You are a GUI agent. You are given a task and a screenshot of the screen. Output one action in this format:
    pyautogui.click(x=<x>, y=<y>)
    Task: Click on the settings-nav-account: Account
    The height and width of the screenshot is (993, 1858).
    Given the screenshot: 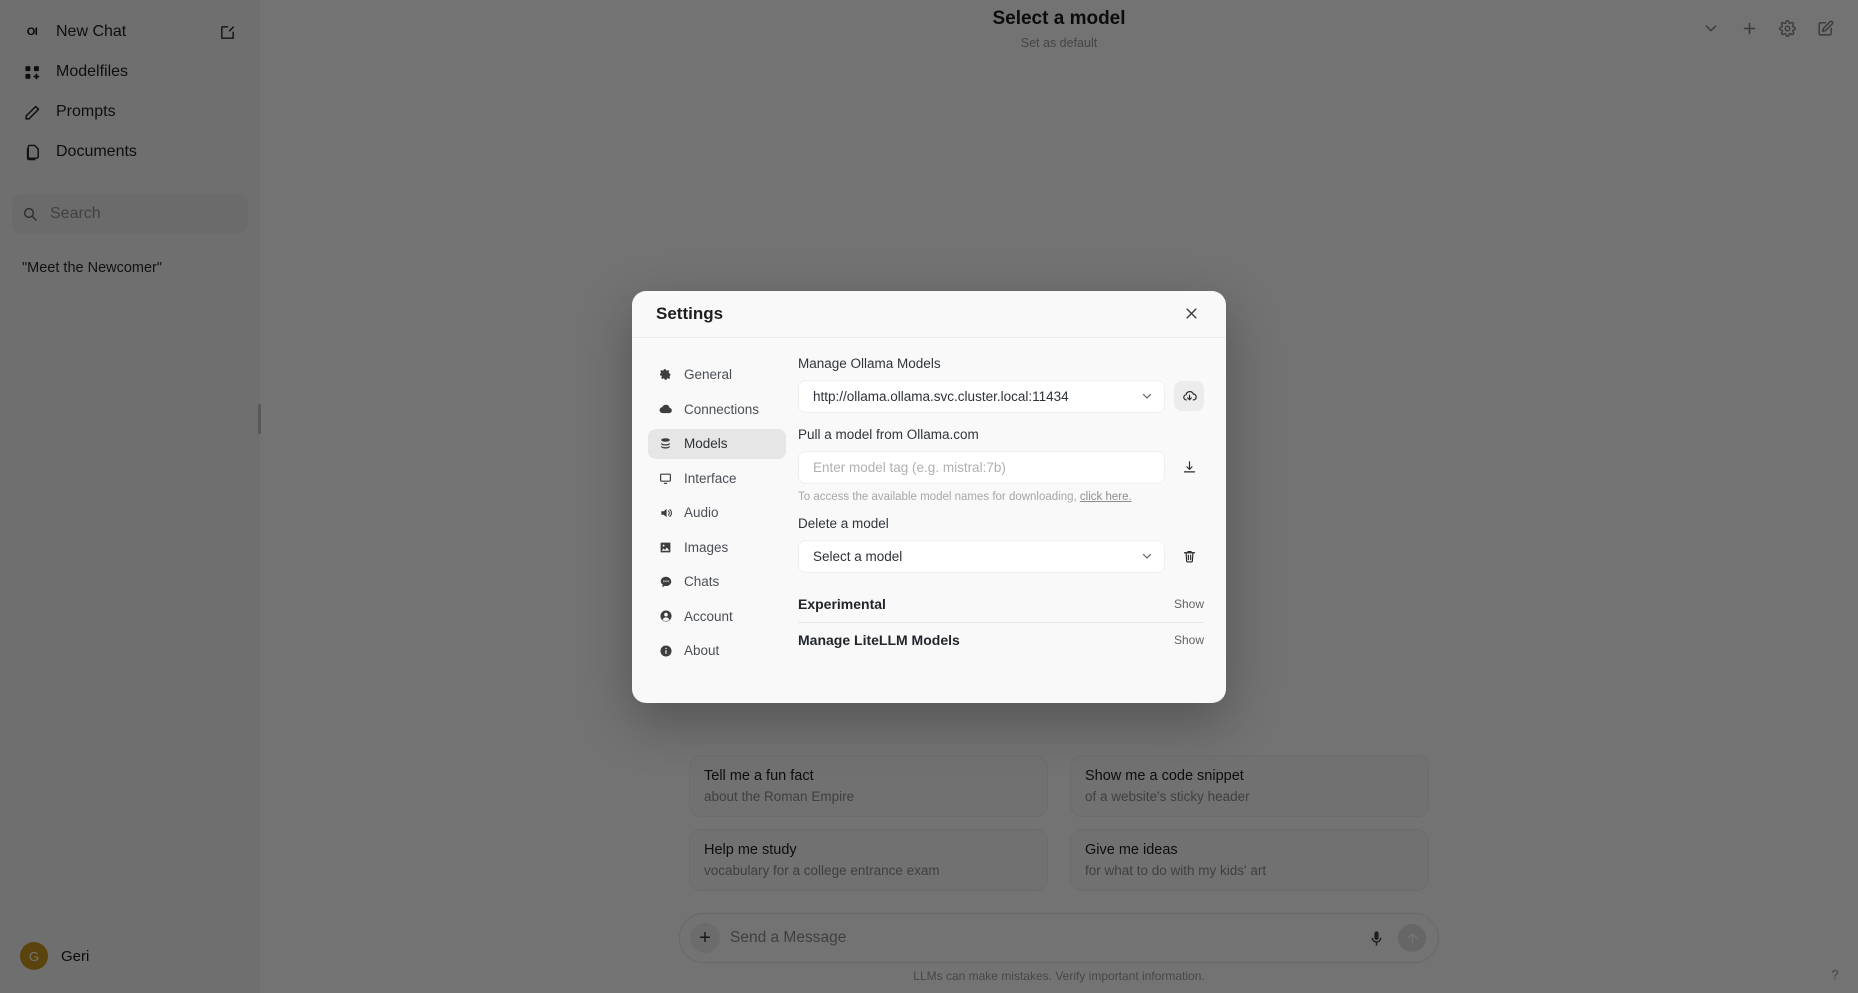 What is the action you would take?
    pyautogui.click(x=717, y=616)
    